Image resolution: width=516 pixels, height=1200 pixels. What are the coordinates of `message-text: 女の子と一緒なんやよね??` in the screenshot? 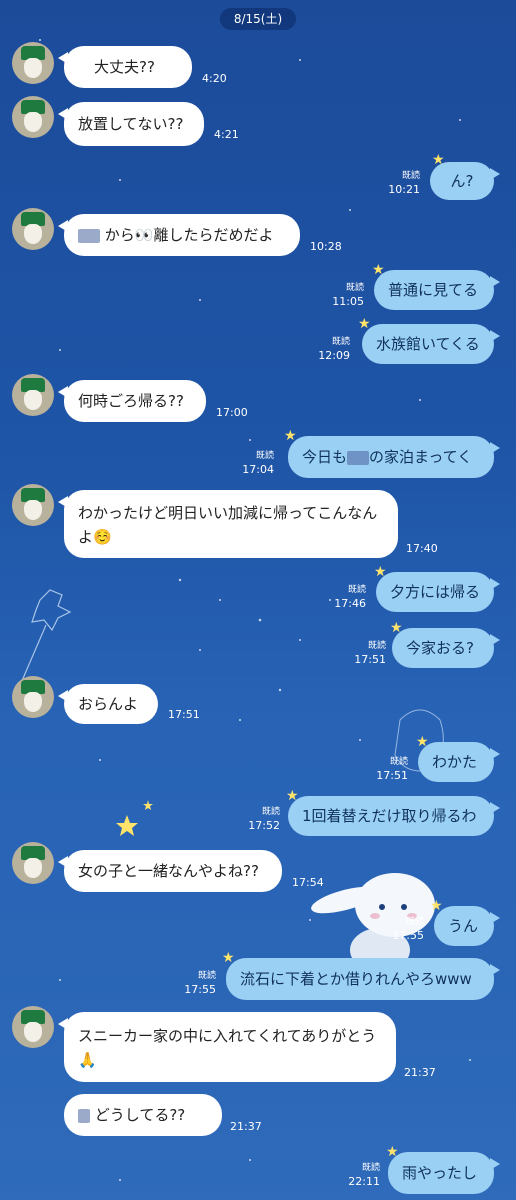 It's located at (168, 871).